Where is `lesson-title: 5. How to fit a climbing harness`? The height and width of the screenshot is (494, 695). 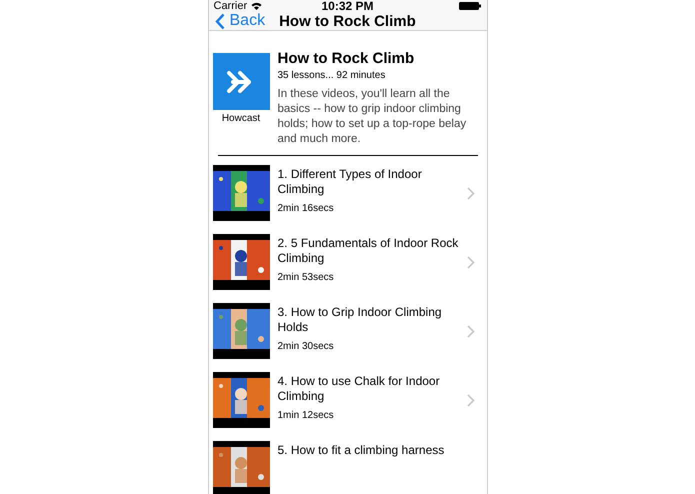 lesson-title: 5. How to fit a climbing harness is located at coordinates (362, 450).